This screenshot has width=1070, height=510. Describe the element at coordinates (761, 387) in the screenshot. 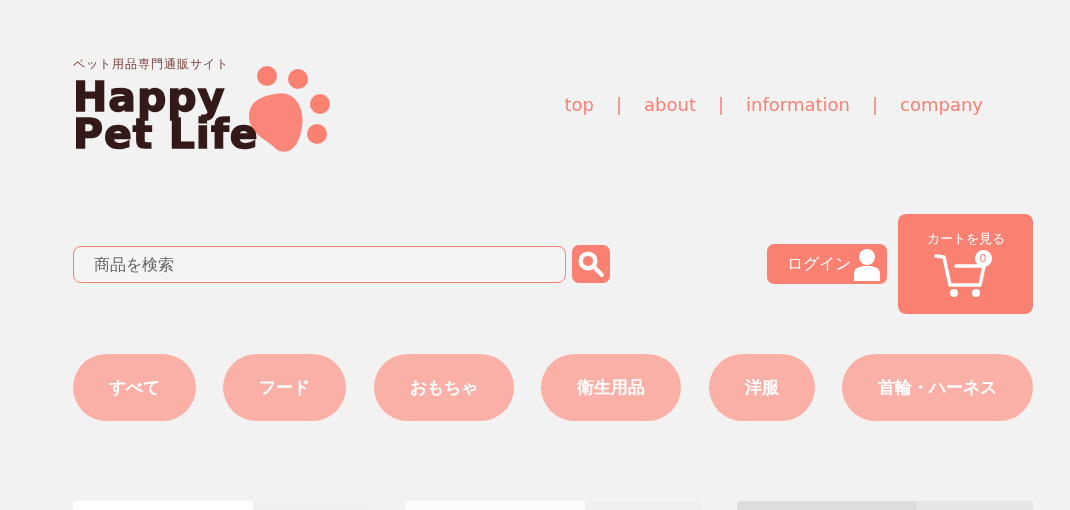

I see `category-button: 洋服` at that location.